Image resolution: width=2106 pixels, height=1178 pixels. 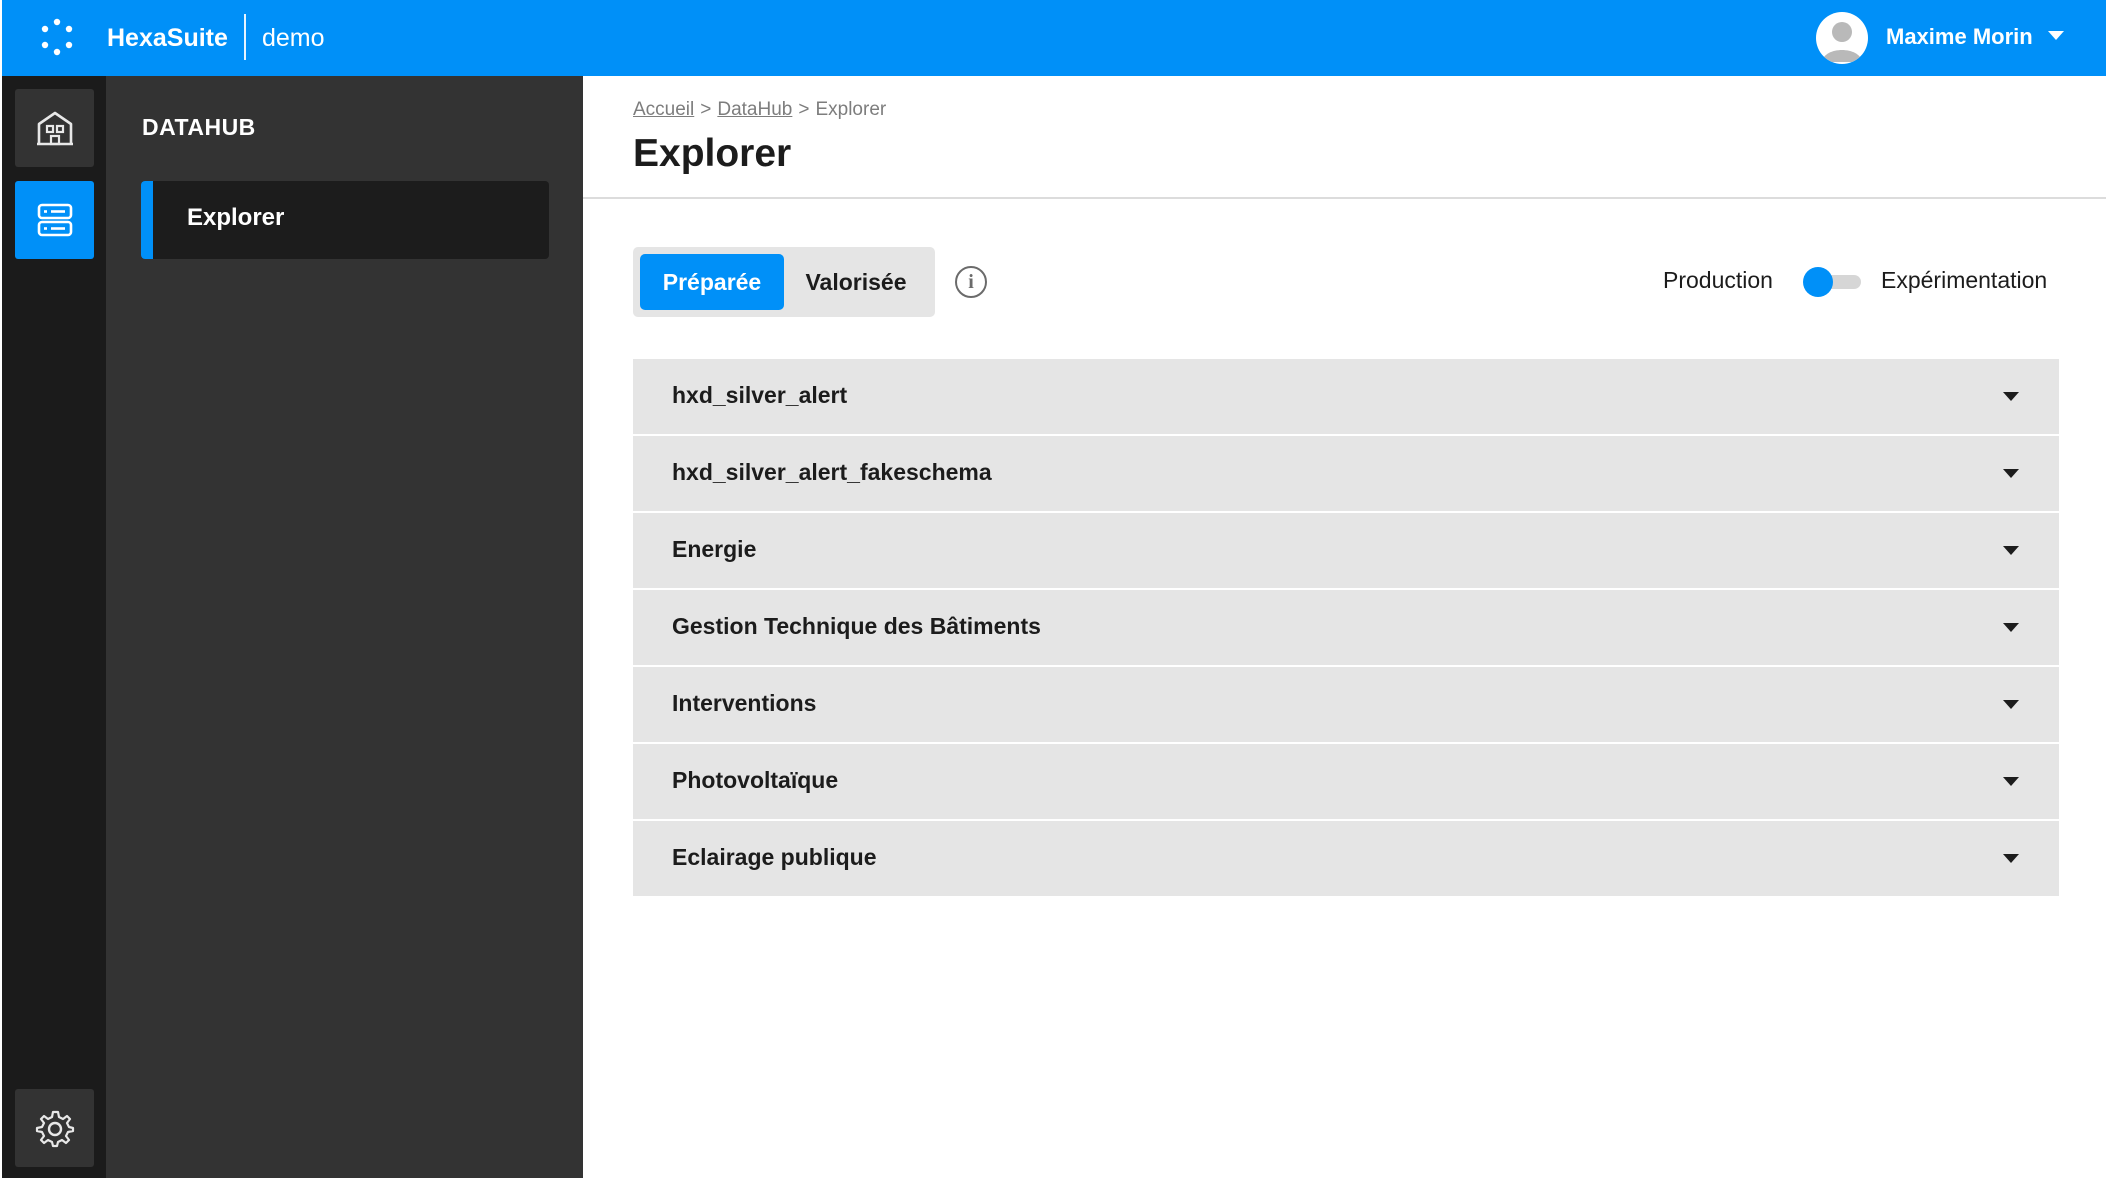 I want to click on header-divider, so click(x=1344, y=198).